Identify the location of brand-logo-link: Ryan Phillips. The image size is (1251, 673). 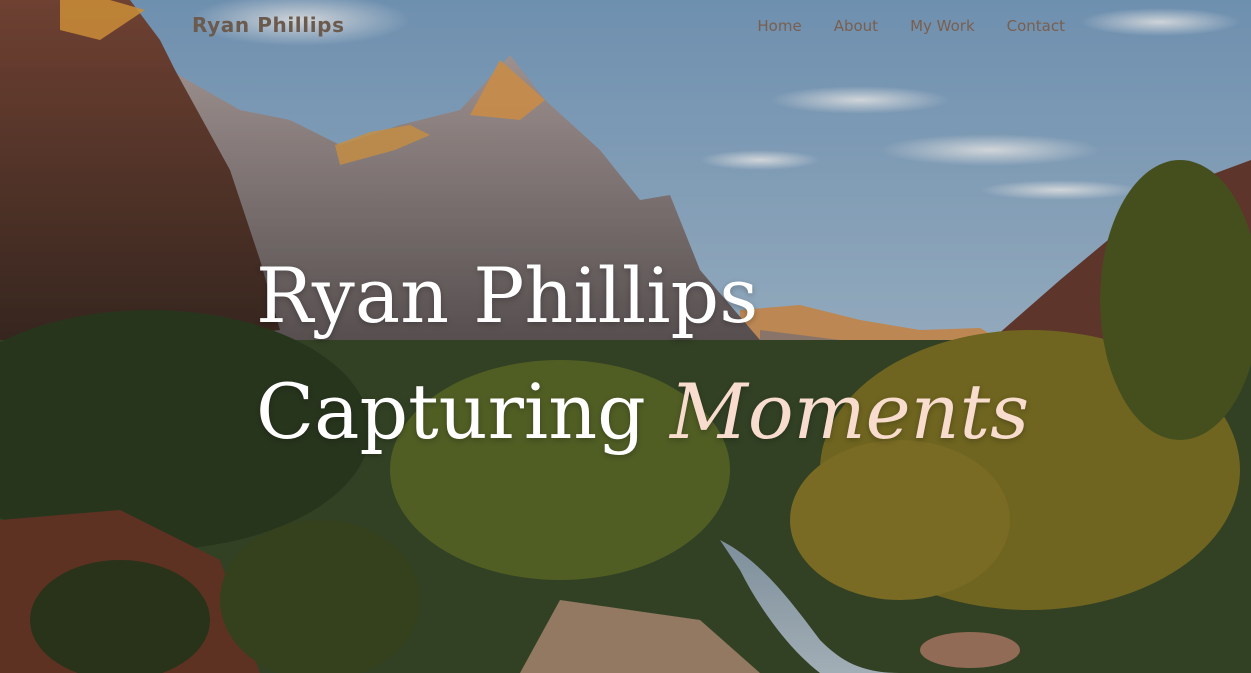
(268, 25).